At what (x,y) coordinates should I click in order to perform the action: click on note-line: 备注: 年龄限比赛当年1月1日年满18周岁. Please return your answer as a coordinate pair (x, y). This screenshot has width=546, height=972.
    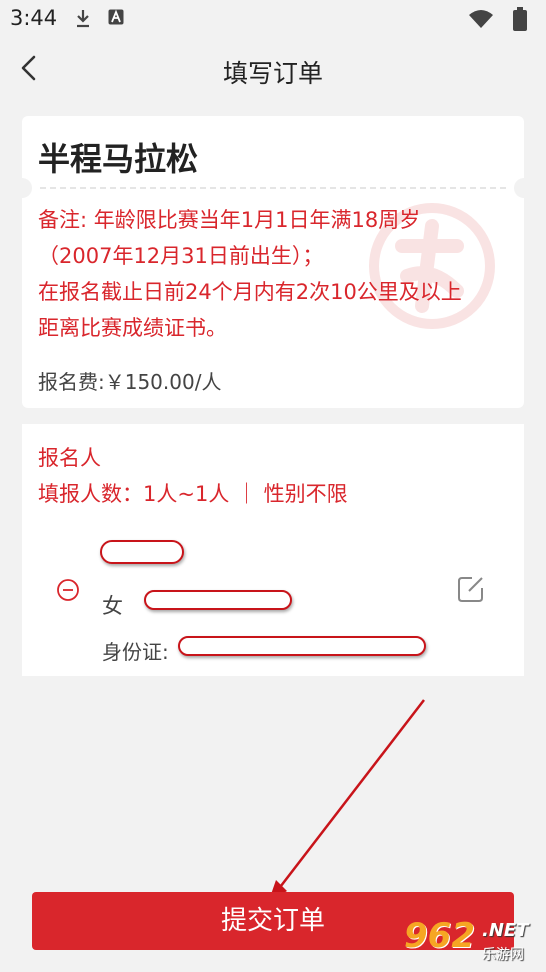
    Looking at the image, I should click on (229, 220).